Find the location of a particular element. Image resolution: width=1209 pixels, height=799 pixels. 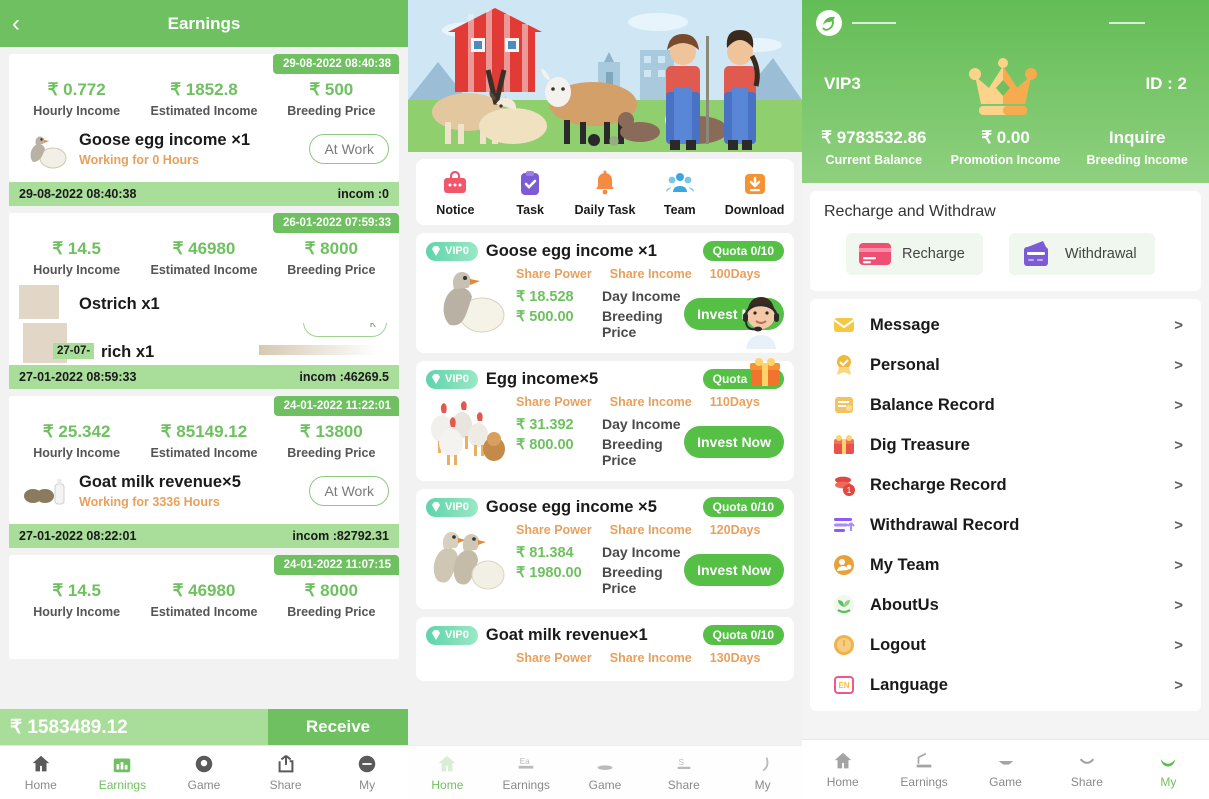

menu-item-withdrawal-record: Withdrawal Record > is located at coordinates (1005, 525).